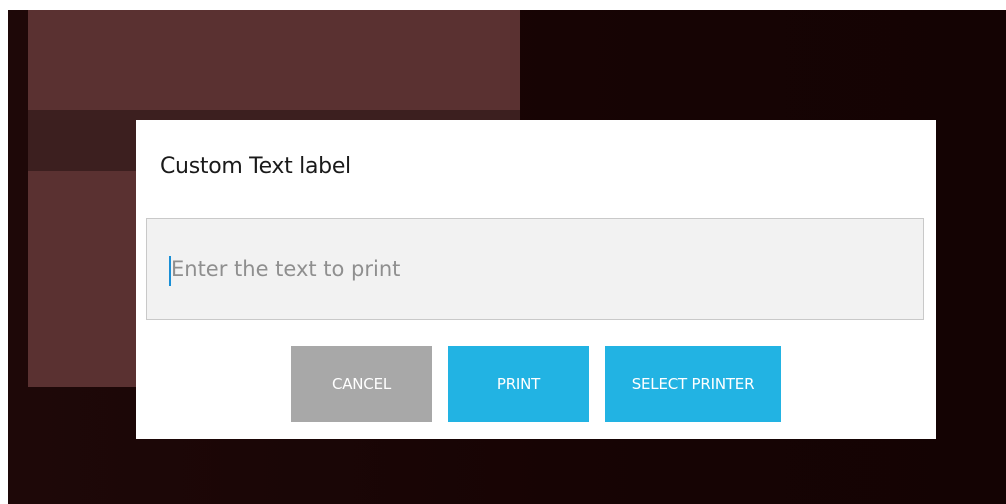  I want to click on dialog-title: Custom Text label, so click(255, 166).